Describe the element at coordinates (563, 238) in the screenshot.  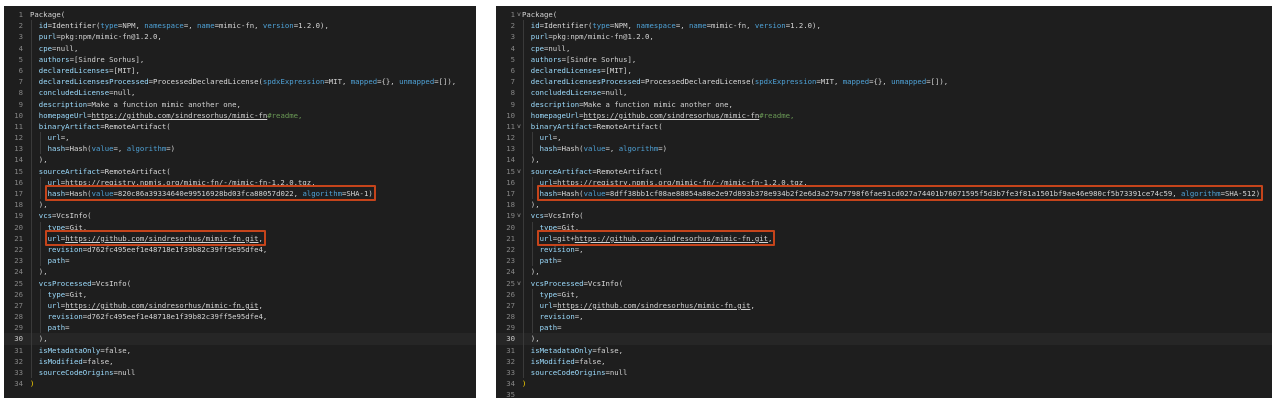
I see `code-token: =git+` at that location.